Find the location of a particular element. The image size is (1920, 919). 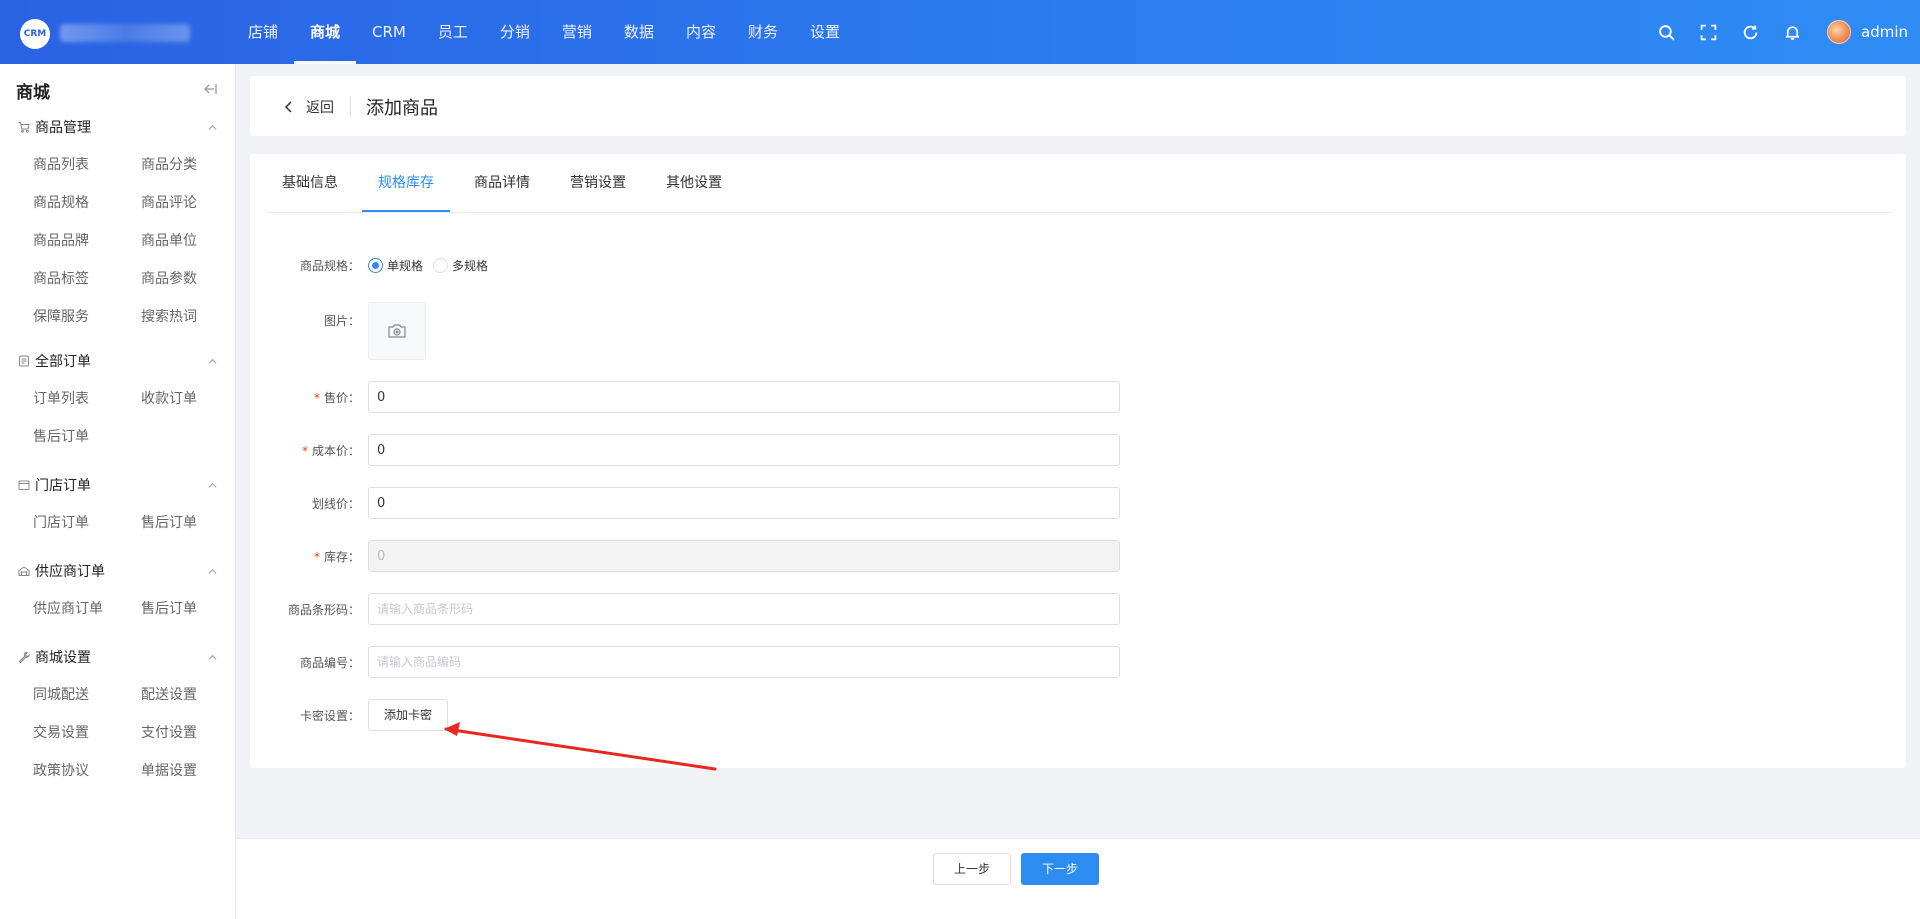

sidebar-item-supplier-aftersale: 售后订单 is located at coordinates (195, 609).